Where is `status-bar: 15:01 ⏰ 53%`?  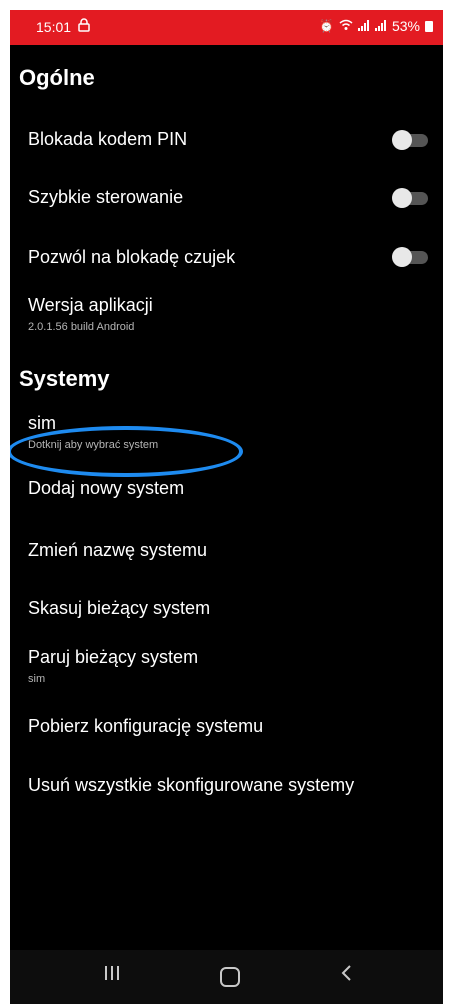 status-bar: 15:01 ⏰ 53% is located at coordinates (226, 27).